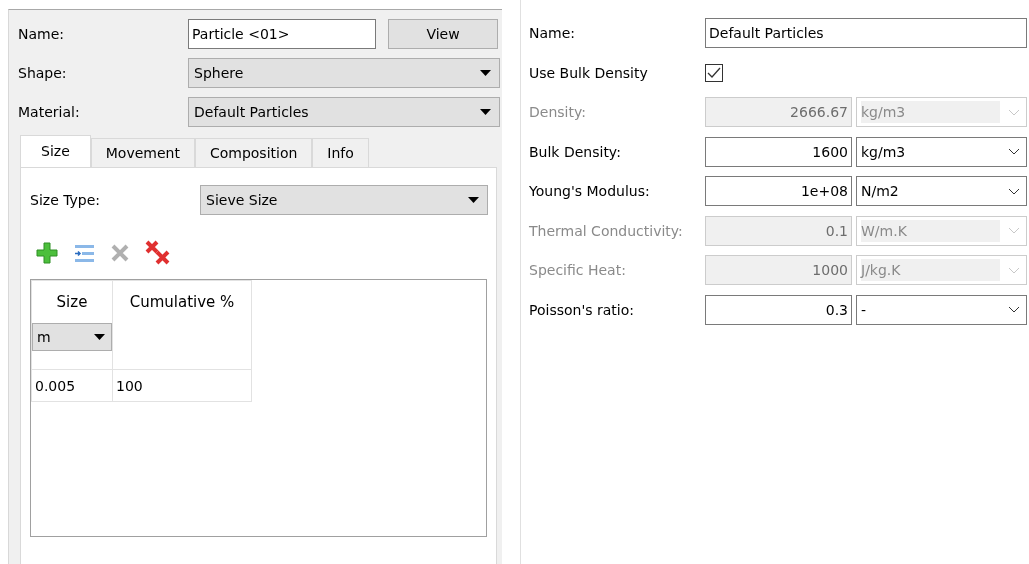 This screenshot has height=564, width=1029. What do you see at coordinates (941, 151) in the screenshot?
I see `unit-dropdown: kg/m3` at bounding box center [941, 151].